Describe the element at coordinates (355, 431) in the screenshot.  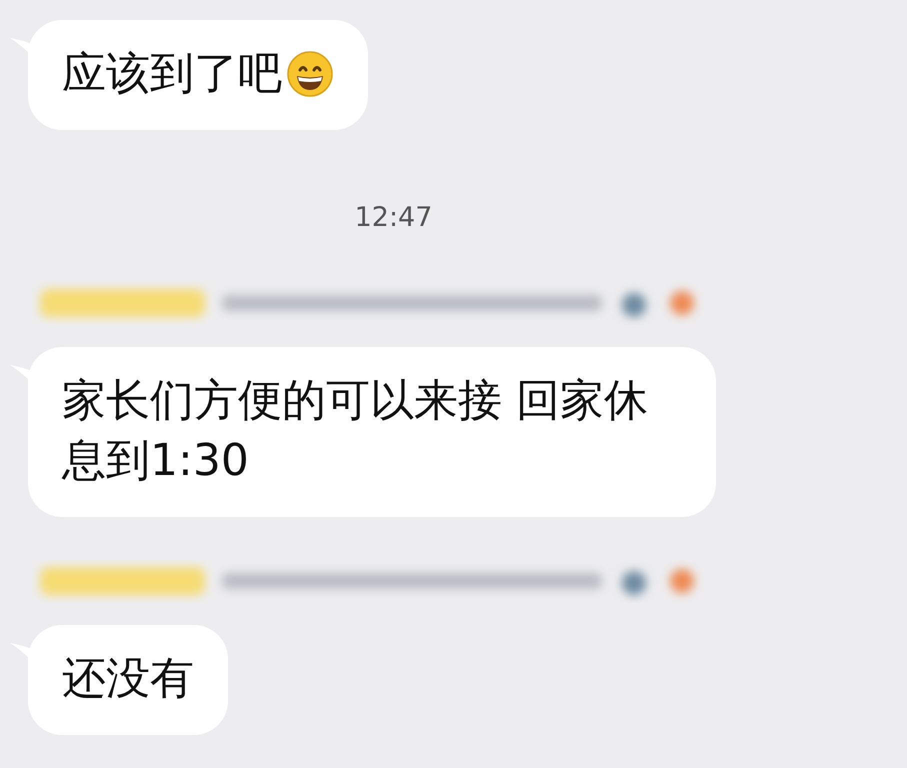
I see `message-text: 家长们方便的可以来接 回家休息到1:30` at that location.